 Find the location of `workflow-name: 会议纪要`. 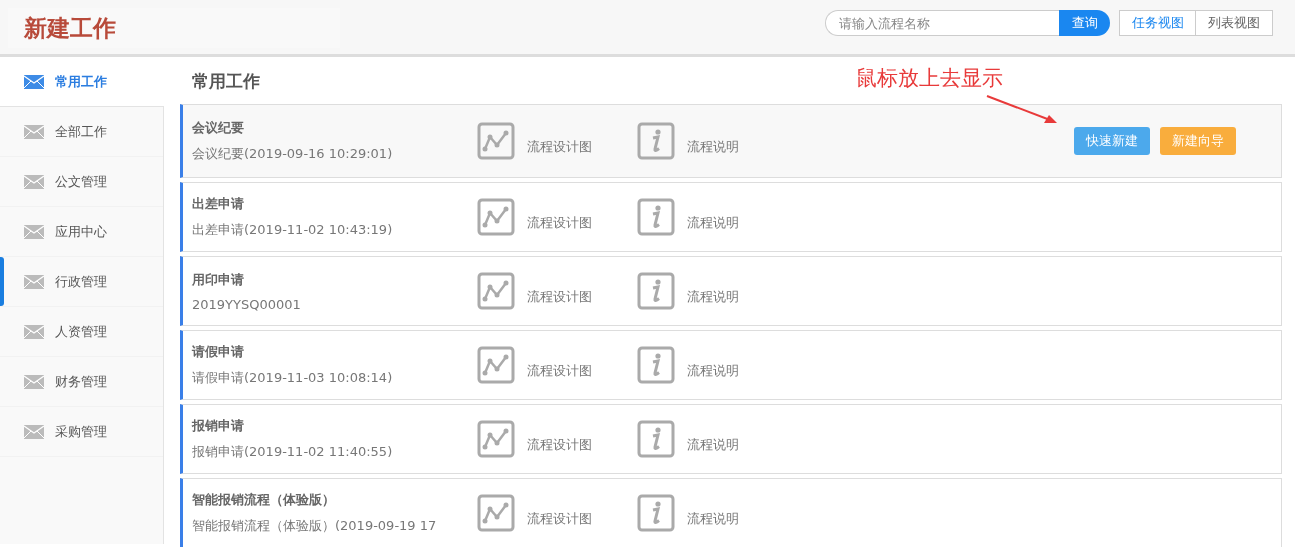

workflow-name: 会议纪要 is located at coordinates (218, 128).